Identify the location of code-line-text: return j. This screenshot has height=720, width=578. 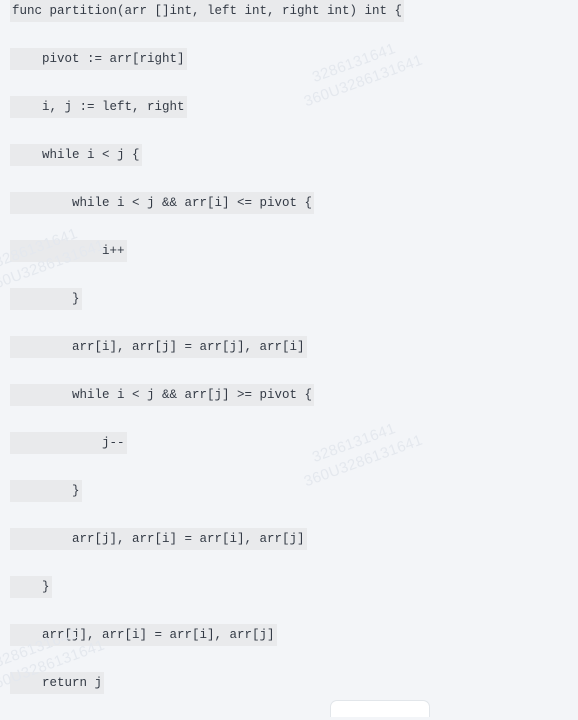
(57, 683).